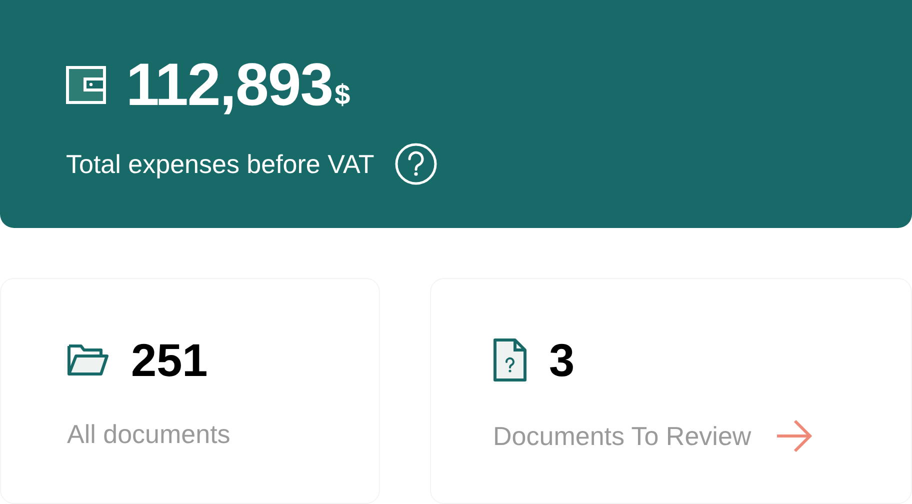  What do you see at coordinates (229, 85) in the screenshot?
I see `total-amount: 112,893` at bounding box center [229, 85].